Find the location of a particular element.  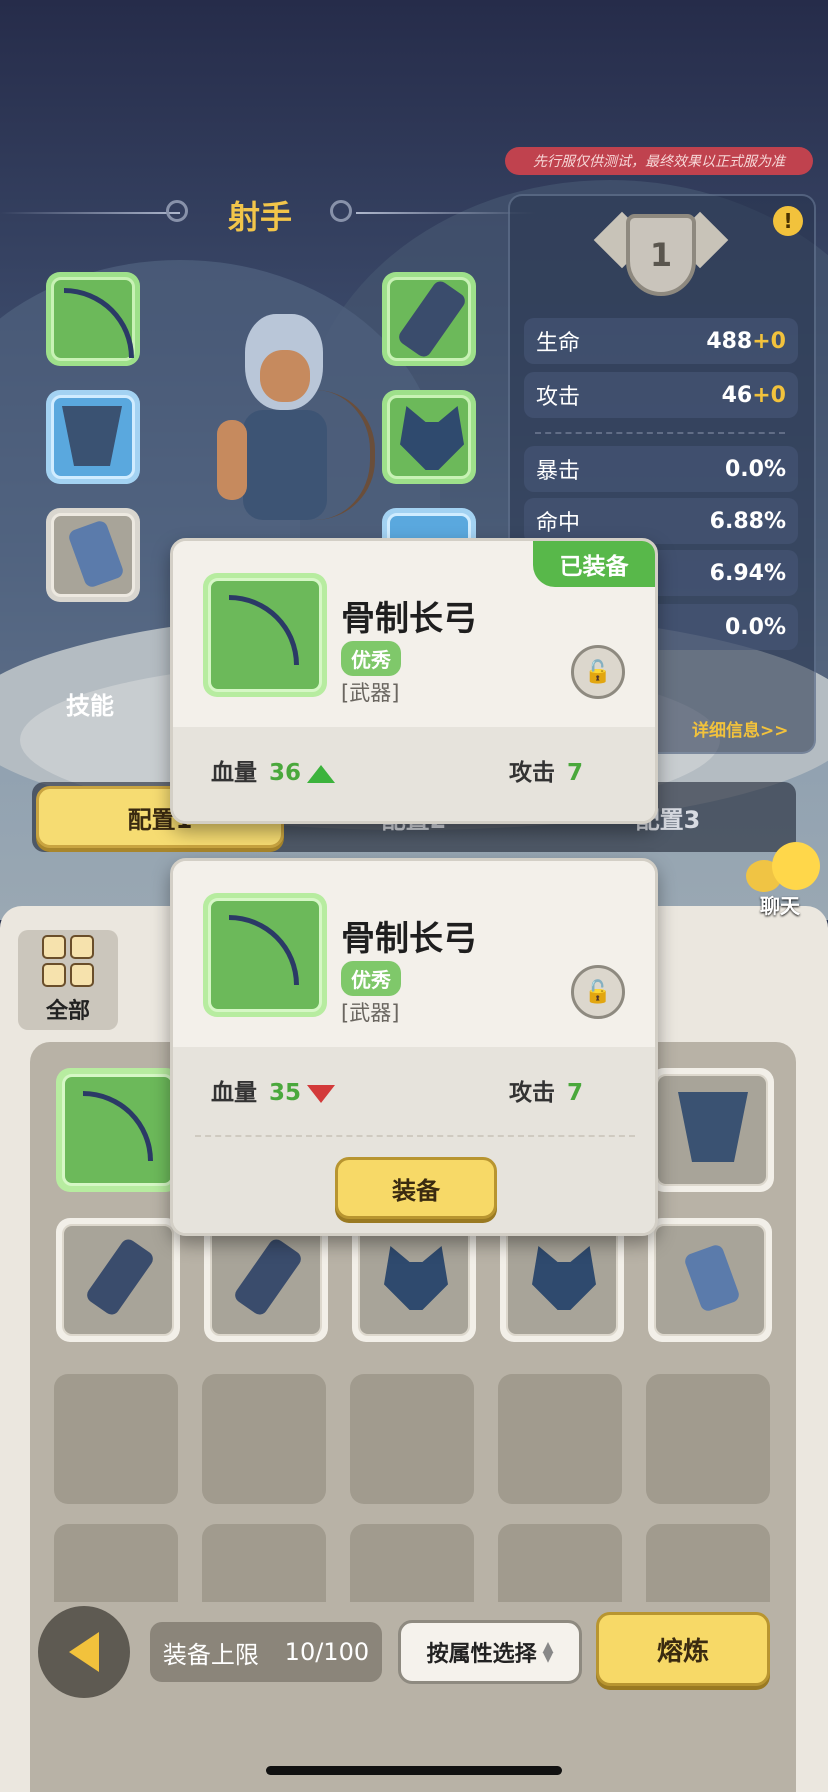

item-stat-hp: 血量 36 is located at coordinates (273, 770).